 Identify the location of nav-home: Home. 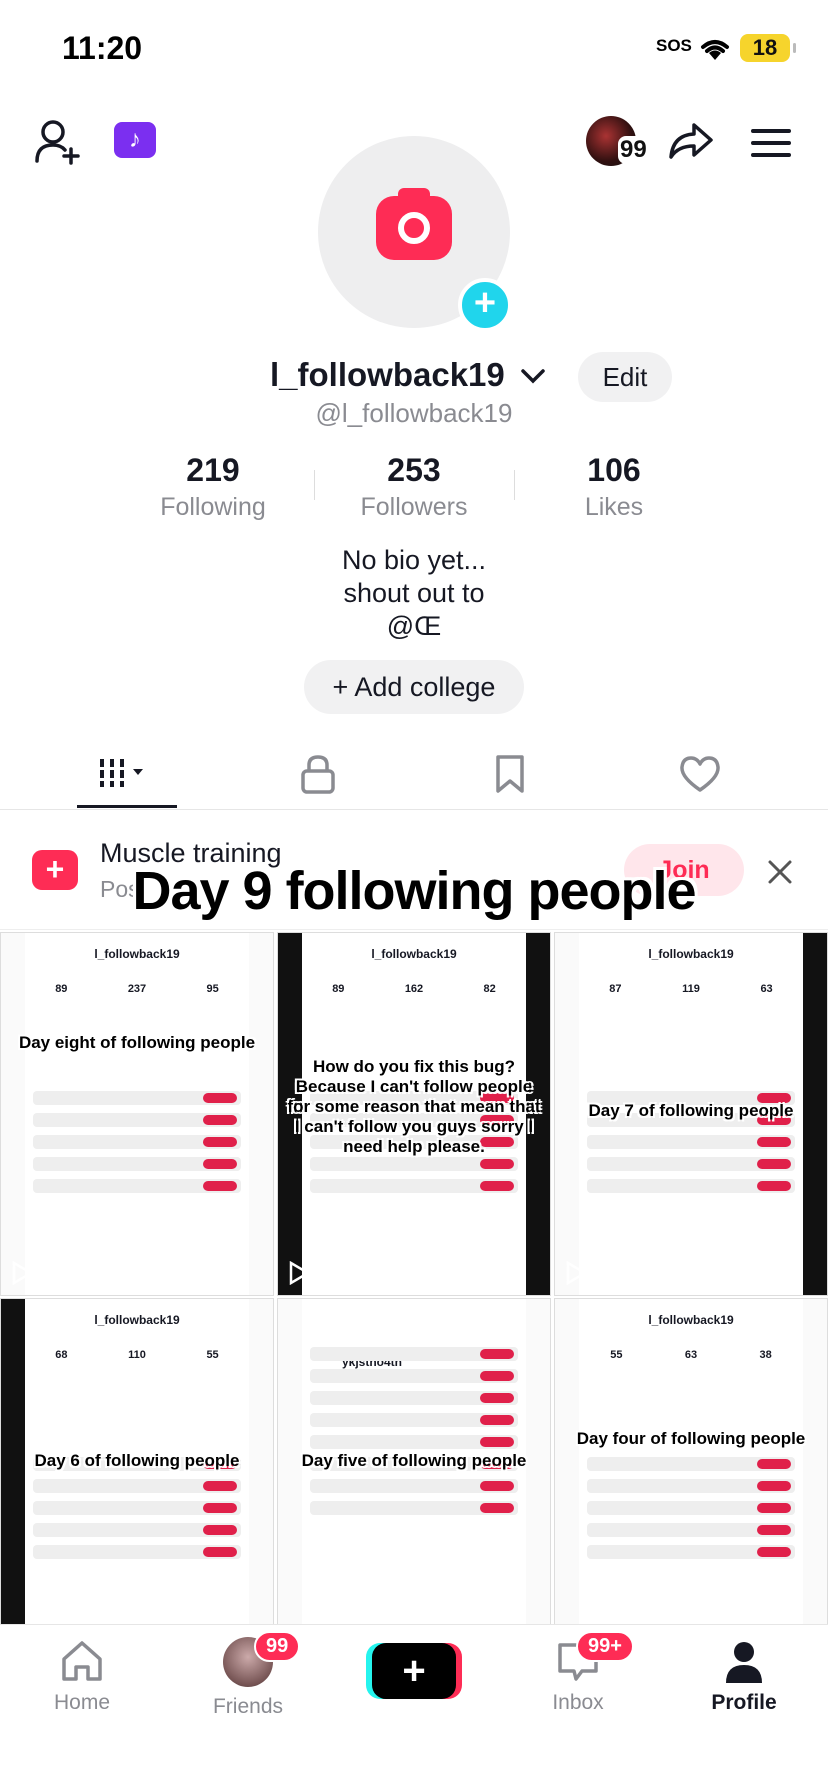
(82, 1676).